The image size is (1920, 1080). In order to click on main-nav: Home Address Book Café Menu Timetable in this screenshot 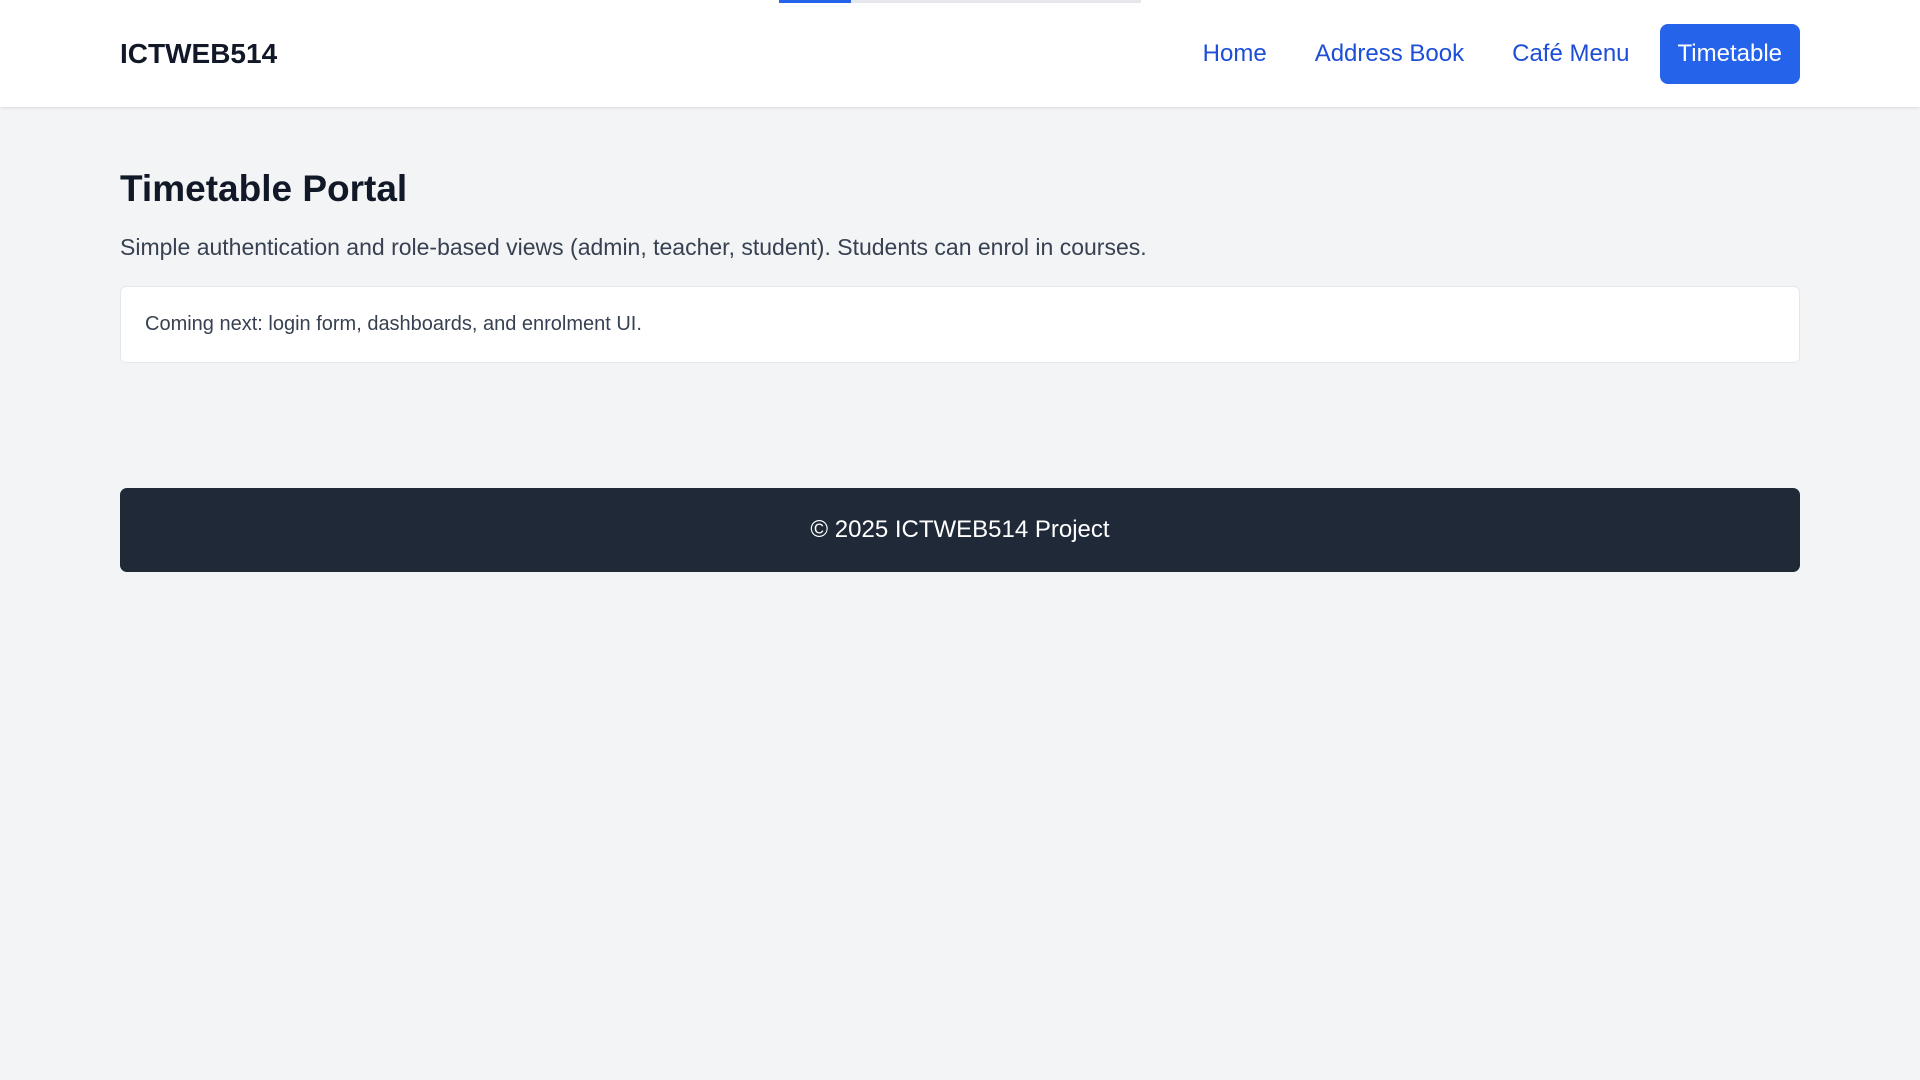, I will do `click(1486, 54)`.